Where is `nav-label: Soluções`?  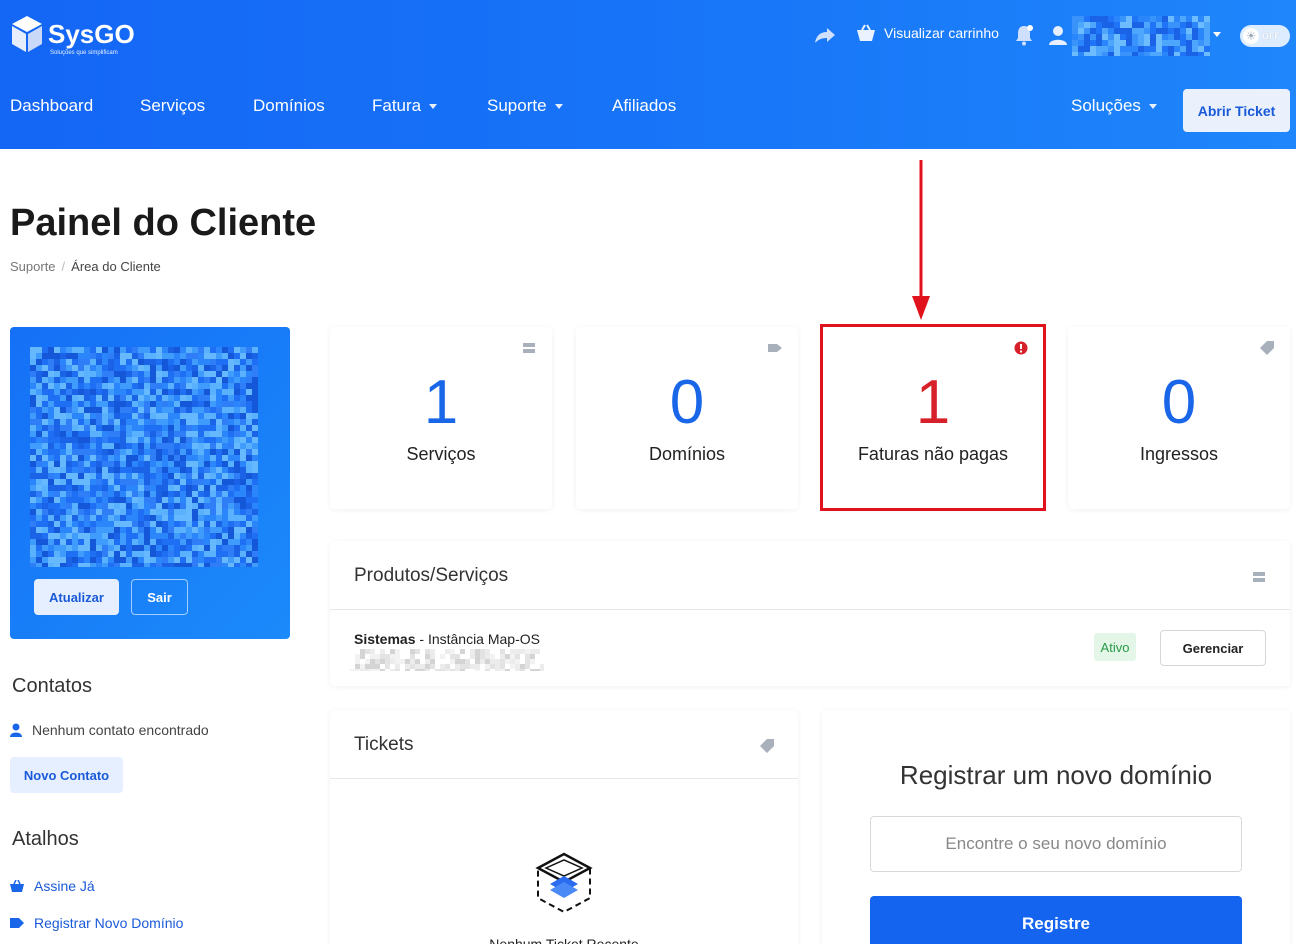 nav-label: Soluções is located at coordinates (1106, 105).